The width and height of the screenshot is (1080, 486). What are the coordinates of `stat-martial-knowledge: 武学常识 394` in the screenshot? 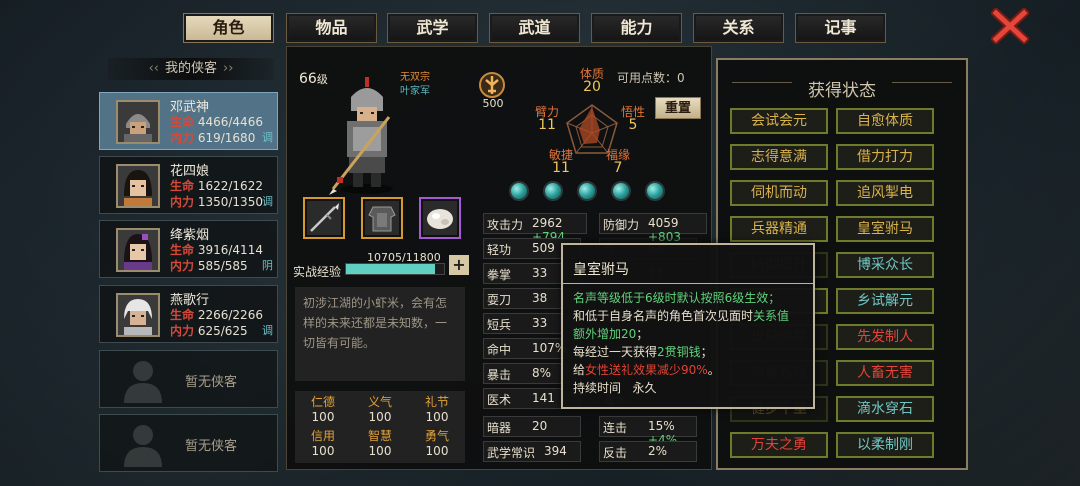 It's located at (532, 451).